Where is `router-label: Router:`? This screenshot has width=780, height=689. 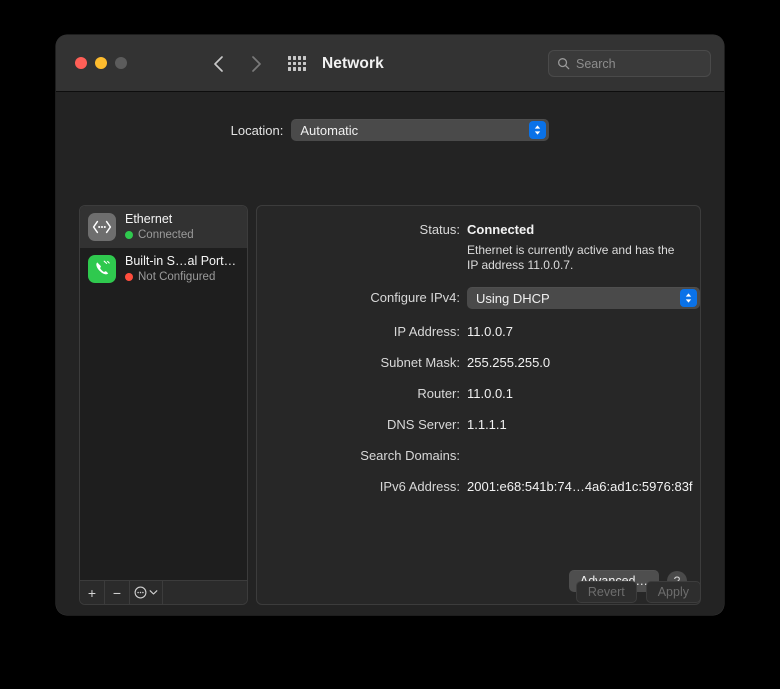 router-label: Router: is located at coordinates (438, 393).